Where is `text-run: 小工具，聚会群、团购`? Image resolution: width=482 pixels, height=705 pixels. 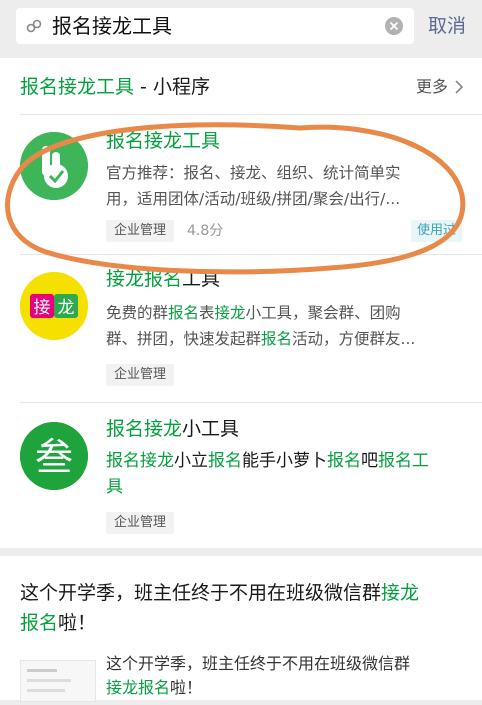 text-run: 小工具，聚会群、团购 is located at coordinates (323, 313).